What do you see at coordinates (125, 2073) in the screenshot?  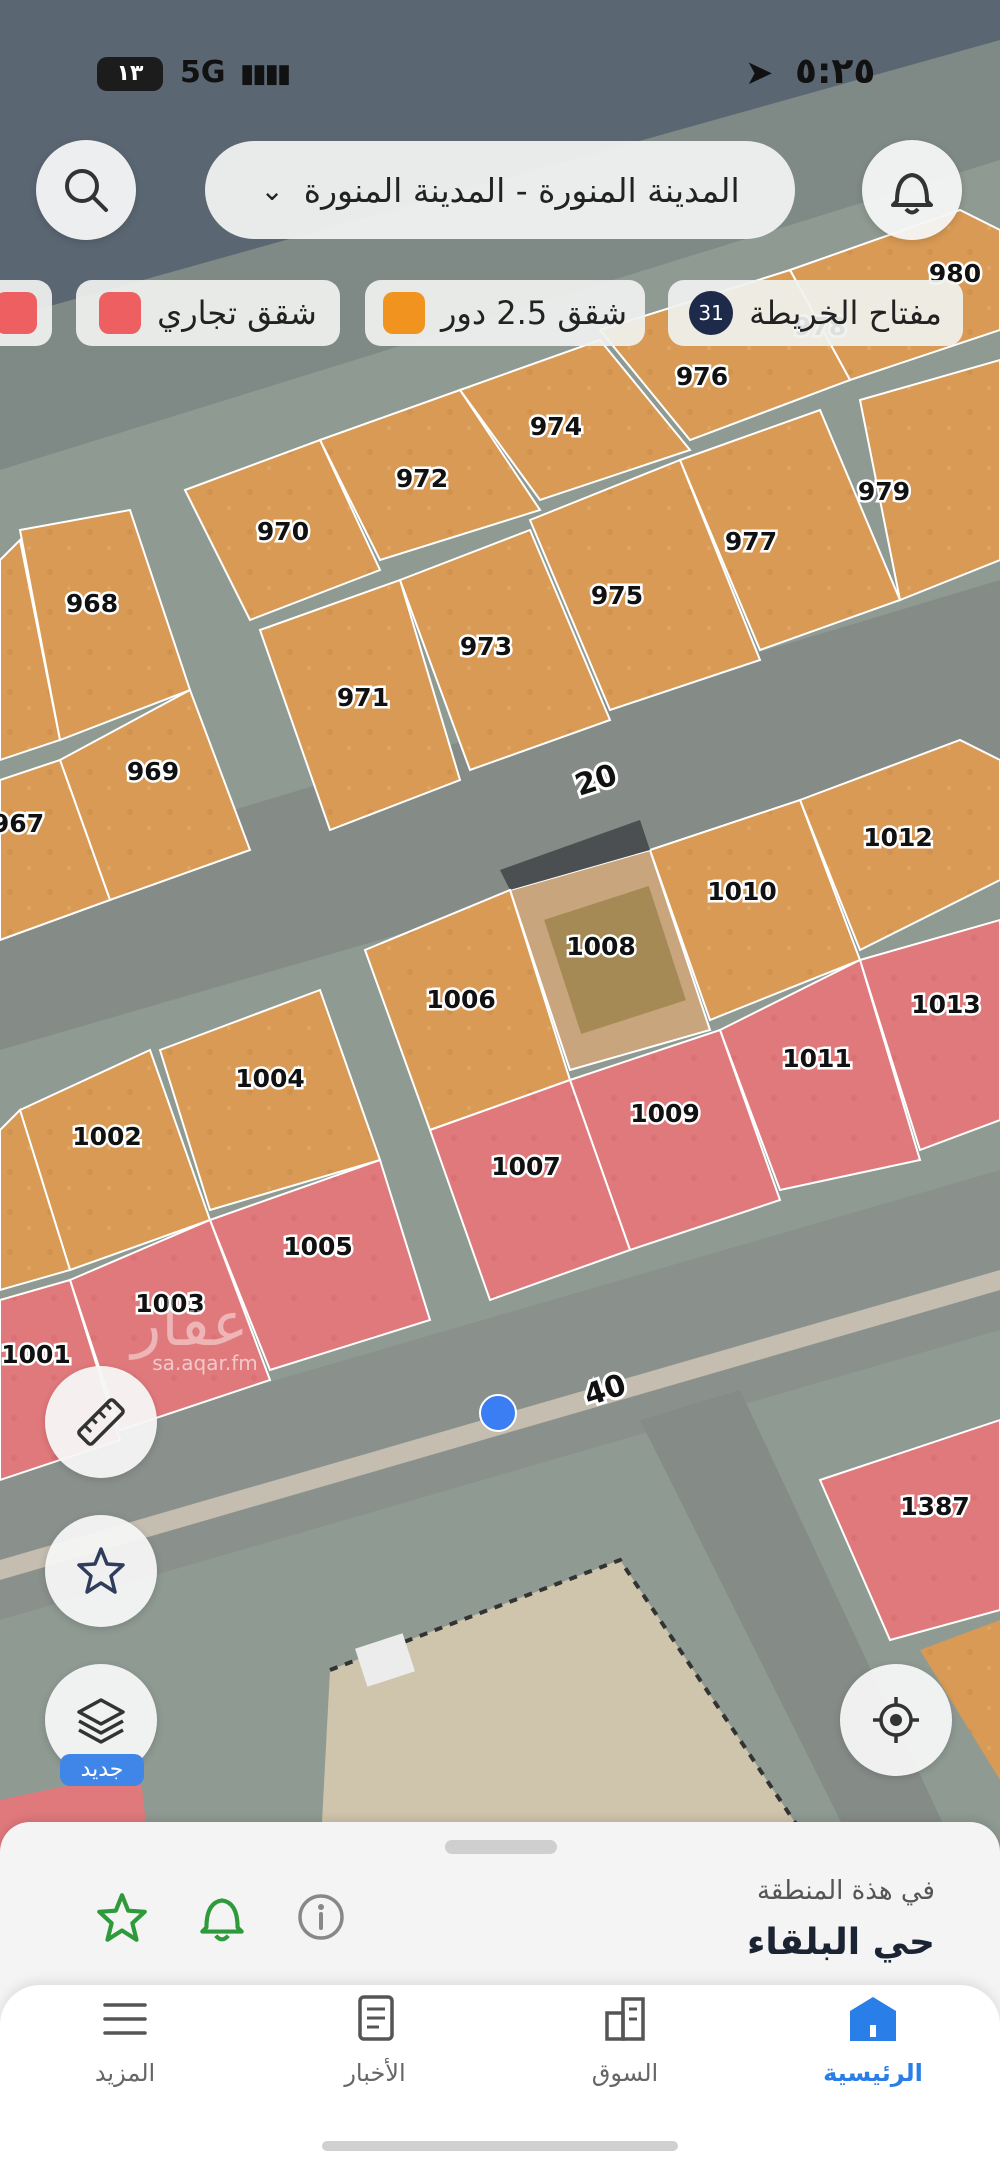 I see `nav-label: المزيد` at bounding box center [125, 2073].